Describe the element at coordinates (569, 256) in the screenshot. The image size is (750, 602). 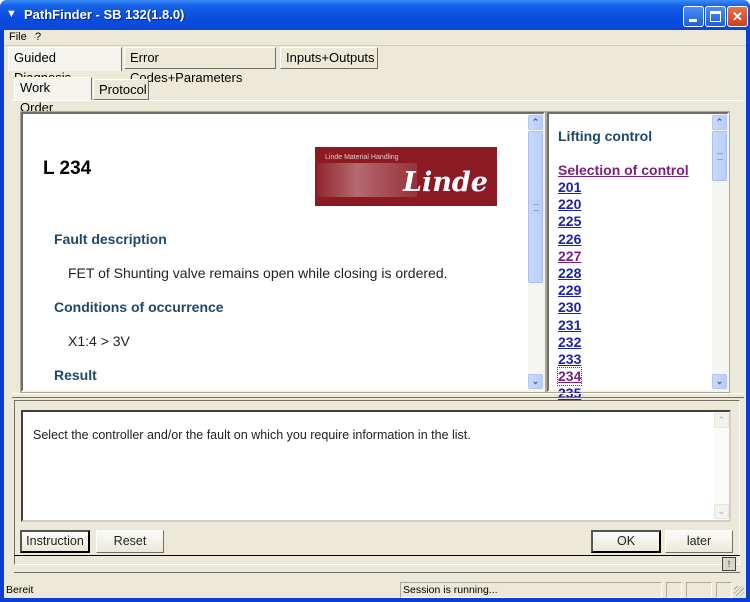
I see `fault-code-link-227: 227` at that location.